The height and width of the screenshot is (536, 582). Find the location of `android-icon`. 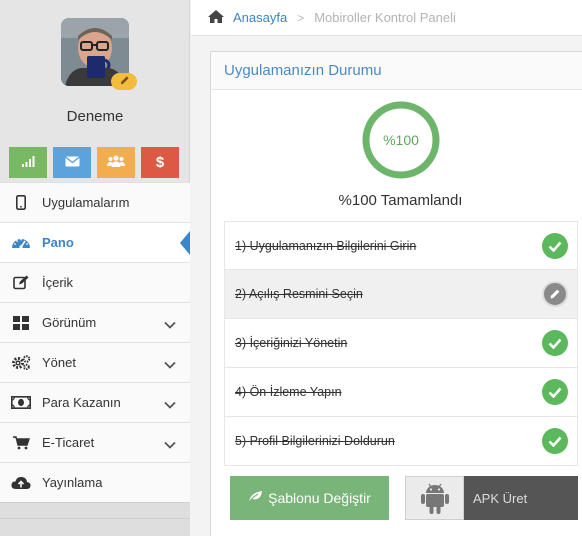

android-icon is located at coordinates (434, 498).